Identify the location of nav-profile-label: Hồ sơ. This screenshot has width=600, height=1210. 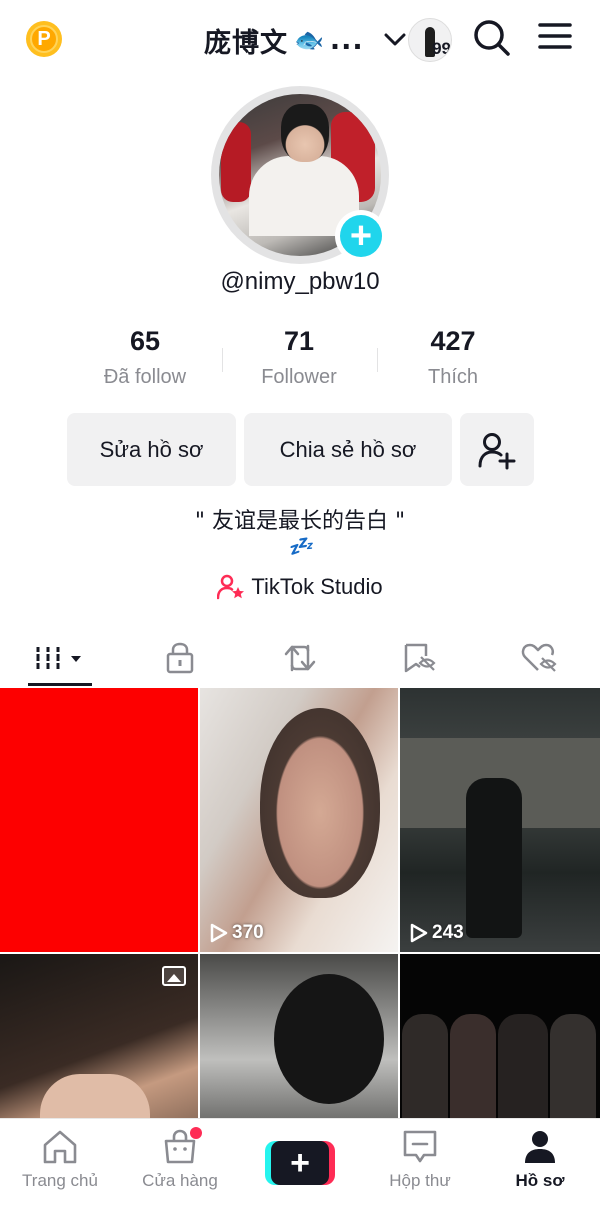
(540, 1180).